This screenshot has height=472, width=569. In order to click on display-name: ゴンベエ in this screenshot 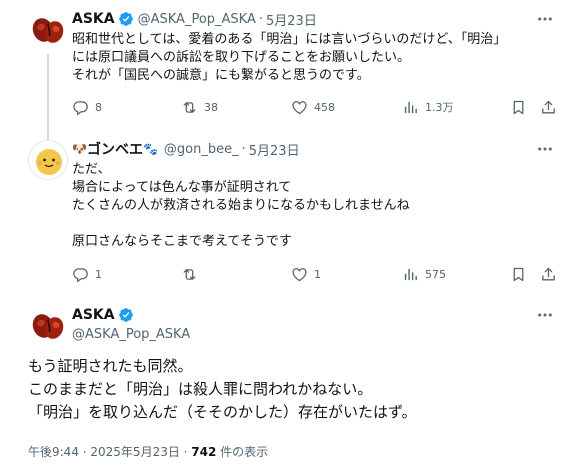, I will do `click(115, 149)`.